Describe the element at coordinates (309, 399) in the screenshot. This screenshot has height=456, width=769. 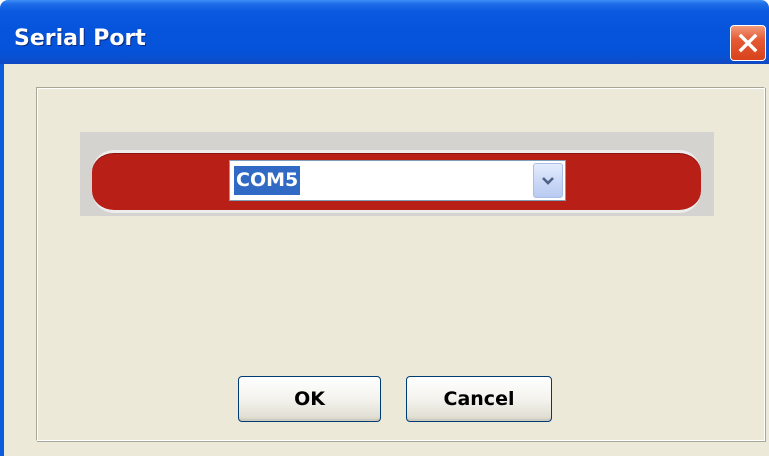
I see `ok-button: OK` at that location.